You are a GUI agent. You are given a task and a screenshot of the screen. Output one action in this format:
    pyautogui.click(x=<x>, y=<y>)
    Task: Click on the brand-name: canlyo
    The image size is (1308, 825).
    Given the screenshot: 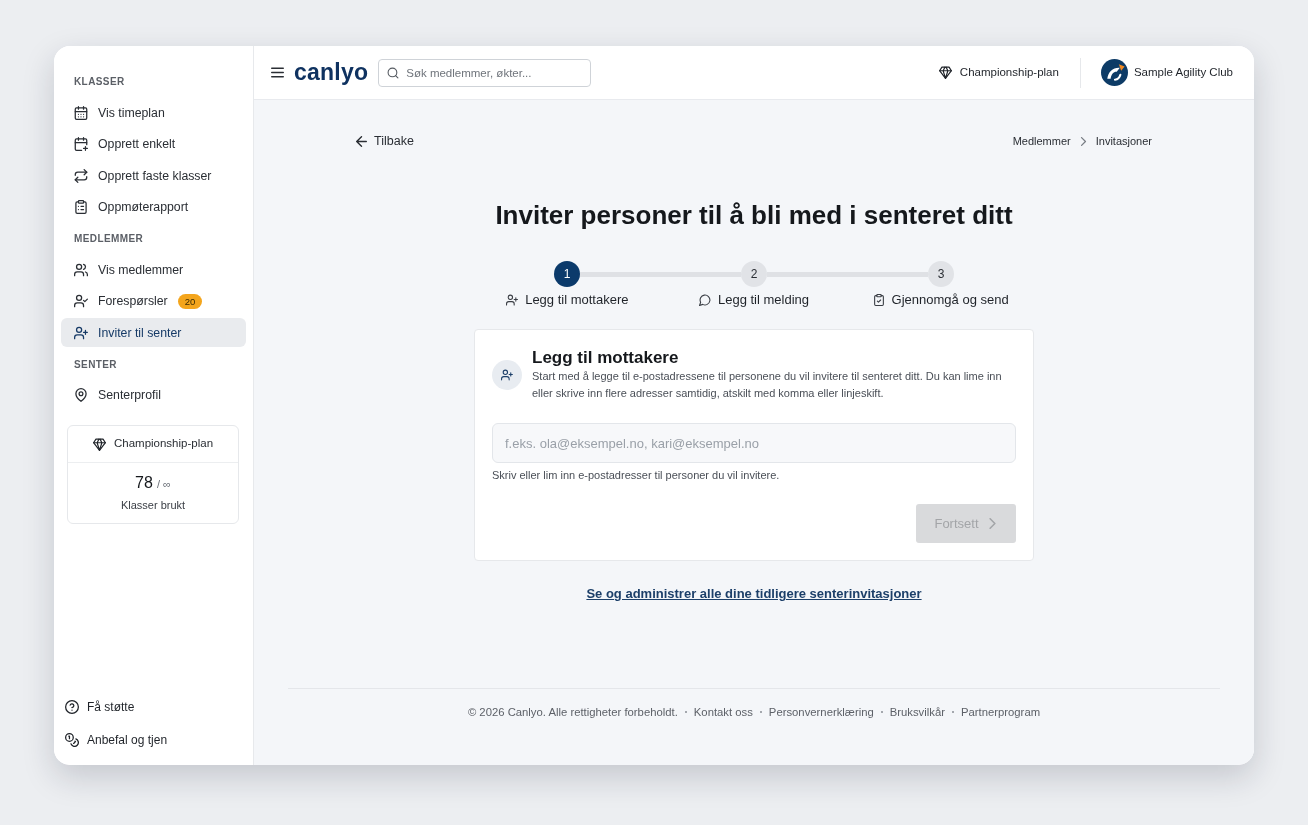 What is the action you would take?
    pyautogui.click(x=331, y=72)
    